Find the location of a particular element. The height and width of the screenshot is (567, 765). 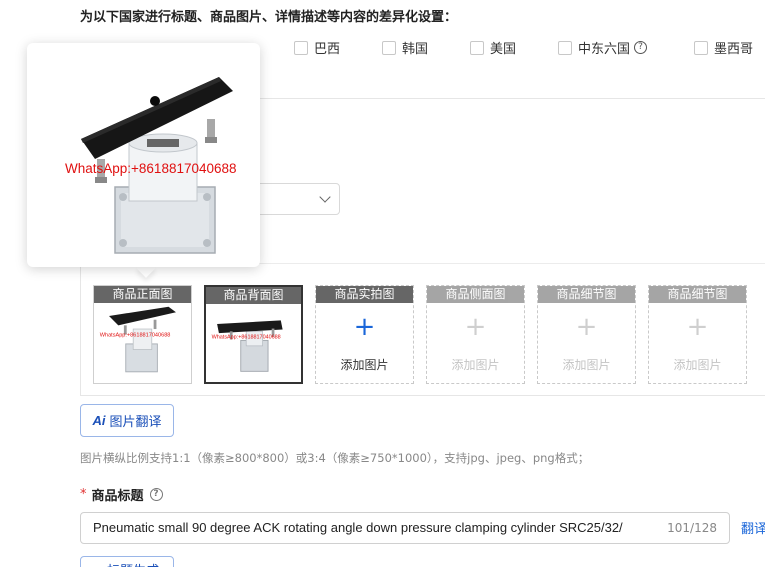

image-slot-detail-1: 商品细节图 + 添加图片 is located at coordinates (586, 334).